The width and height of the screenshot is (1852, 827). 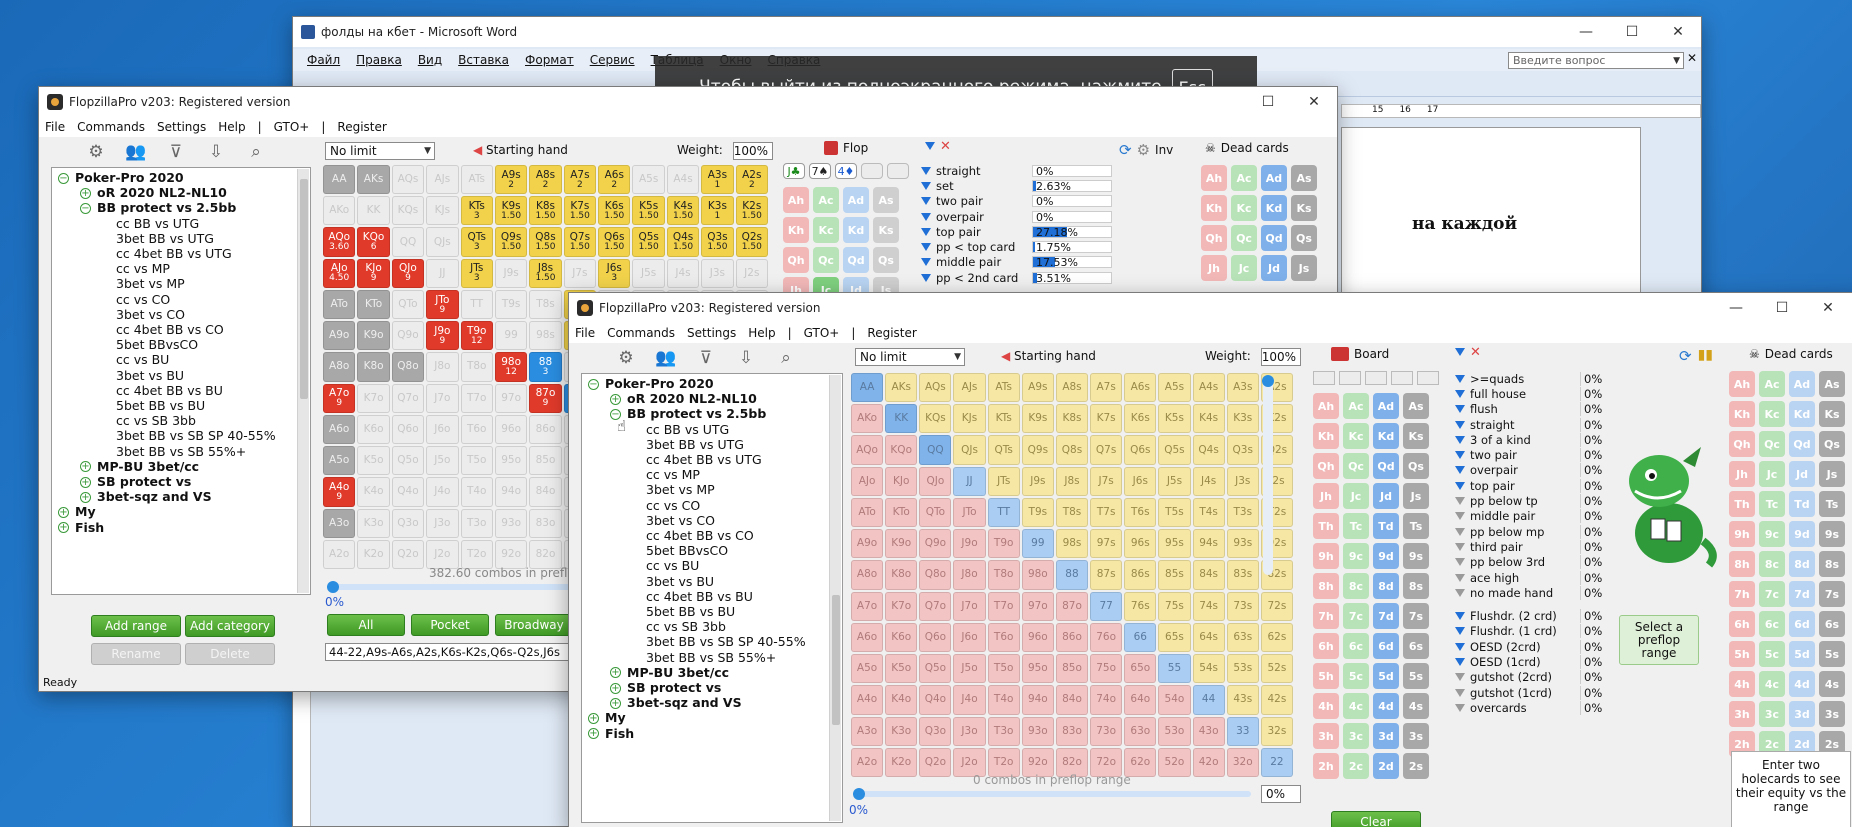 What do you see at coordinates (1386, 556) in the screenshot?
I see `card-button: 9d` at bounding box center [1386, 556].